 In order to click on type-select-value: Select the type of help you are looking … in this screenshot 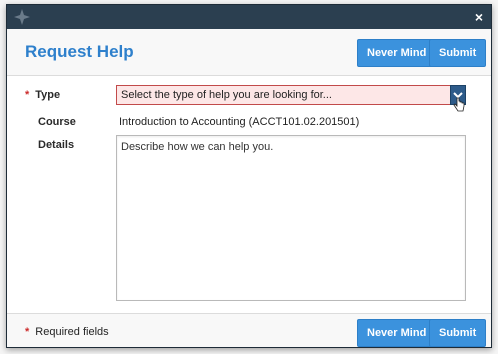, I will do `click(226, 95)`.